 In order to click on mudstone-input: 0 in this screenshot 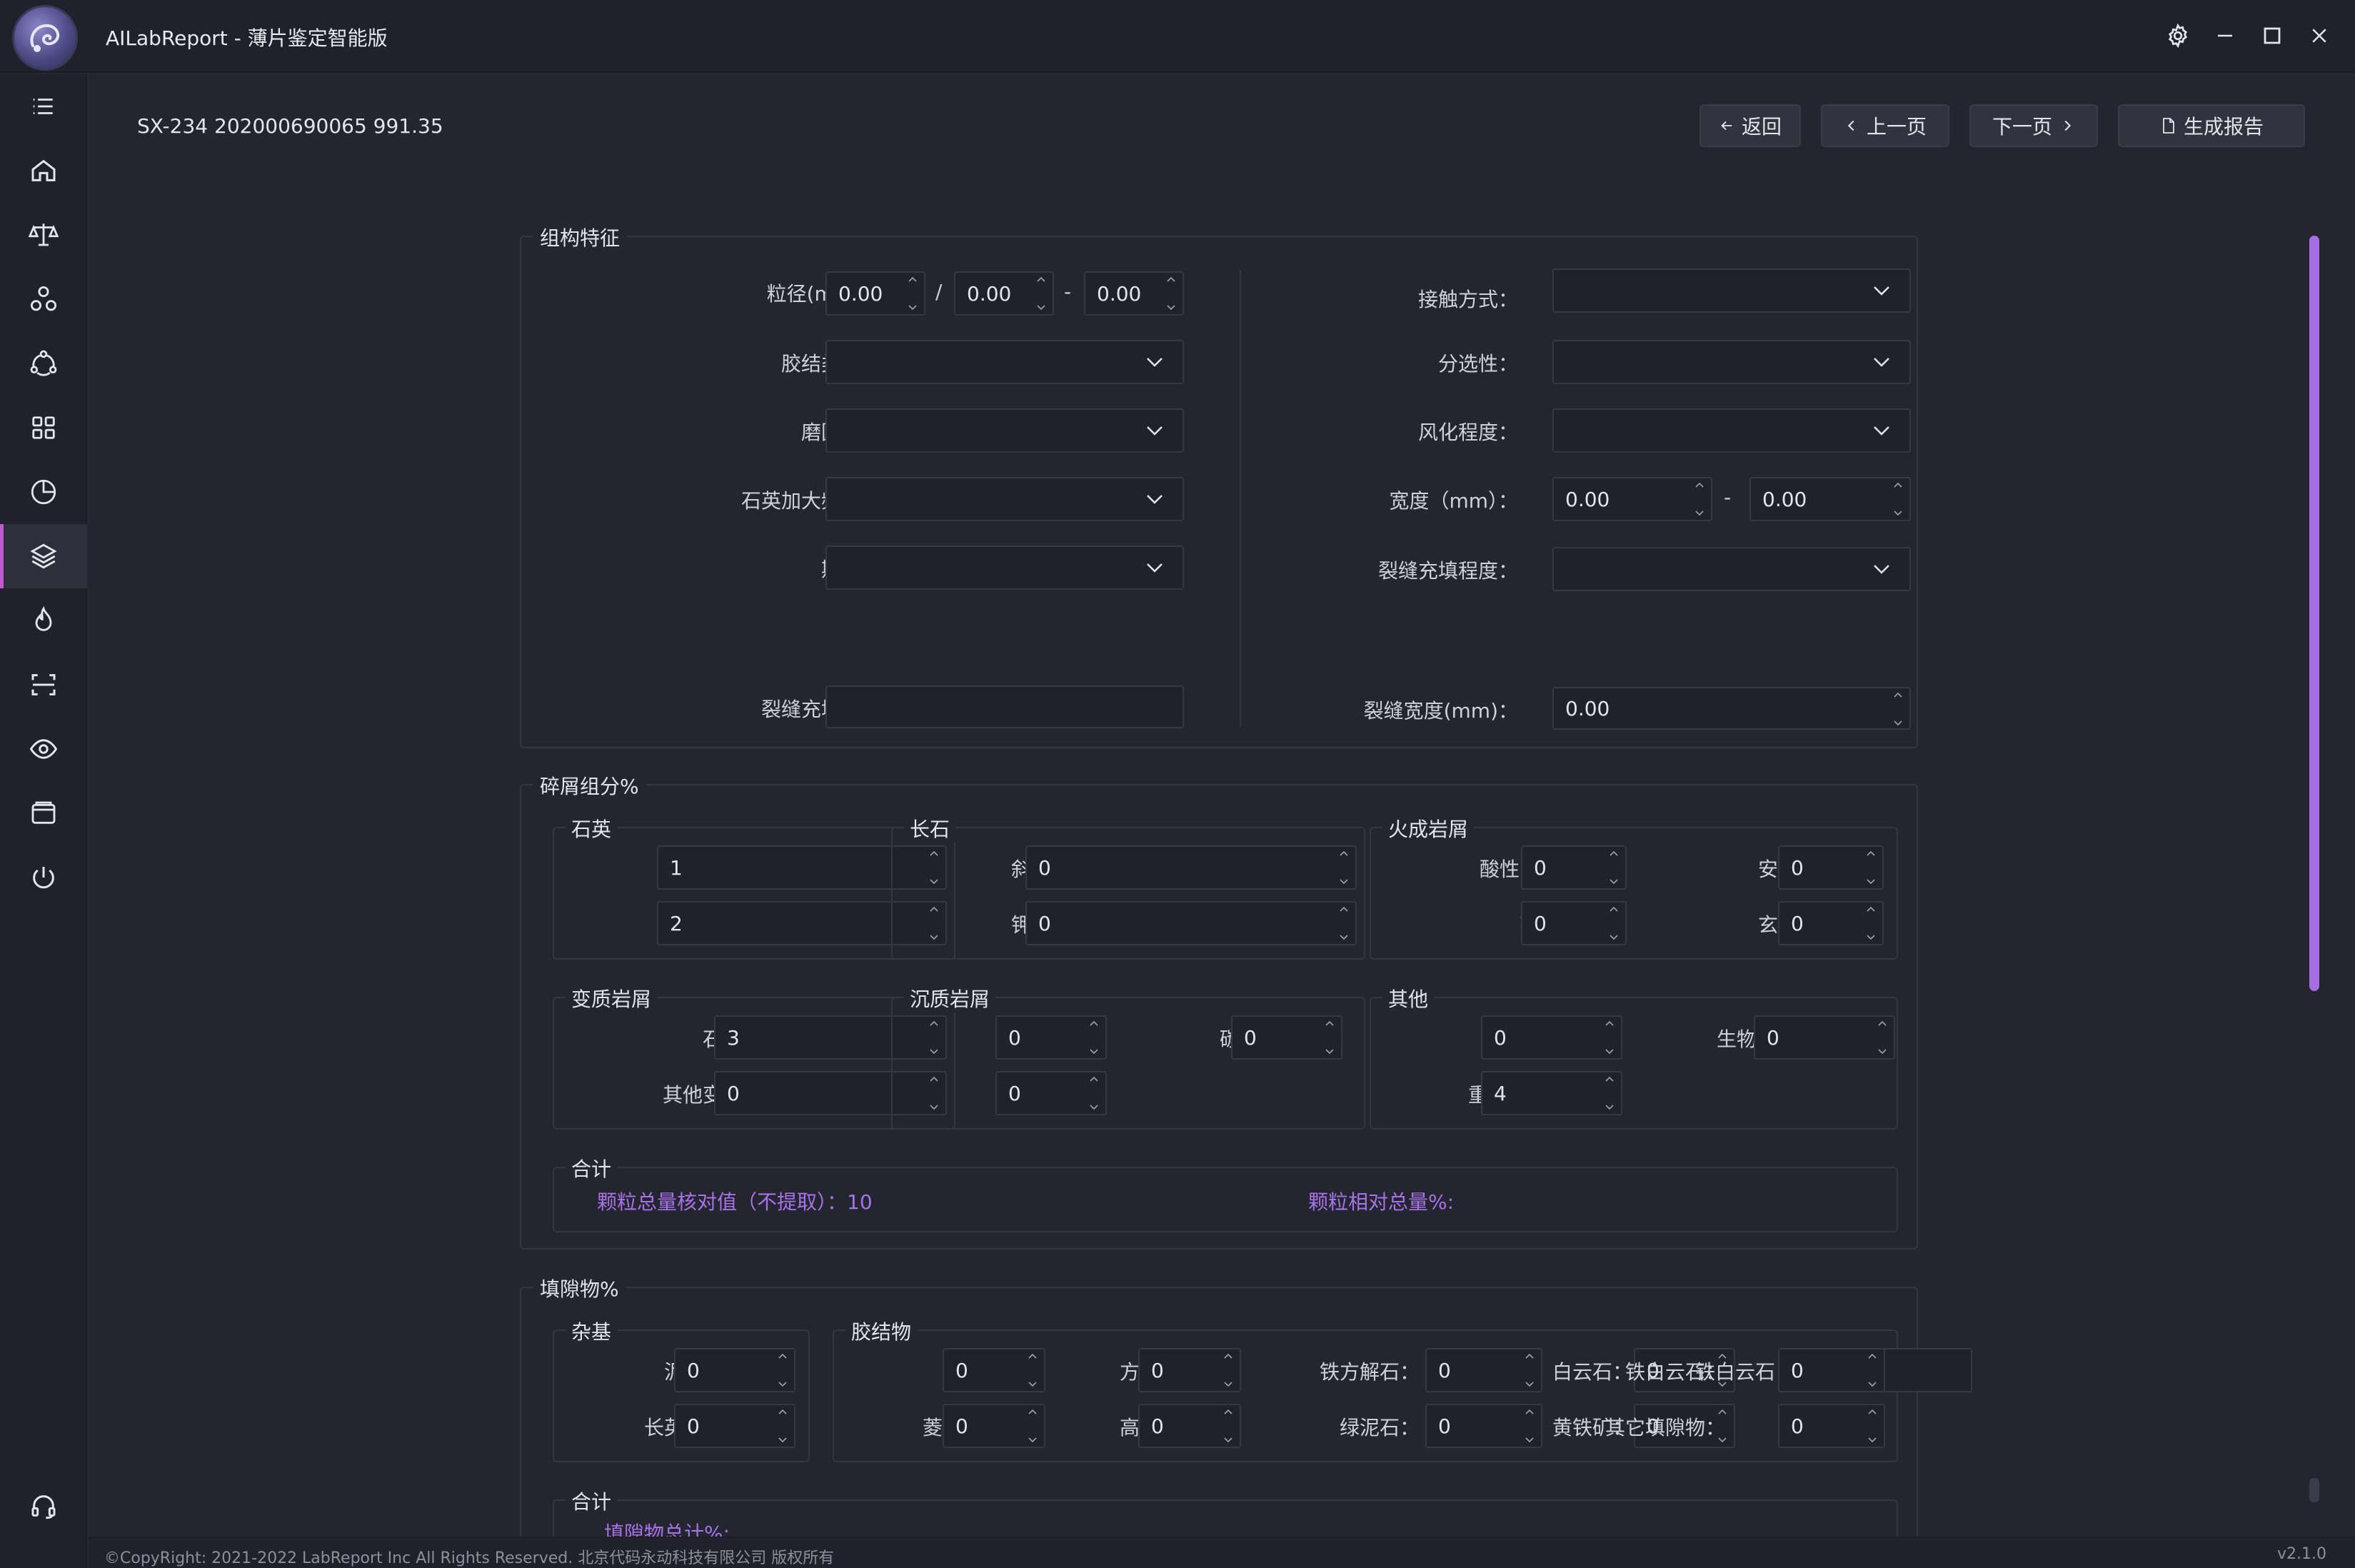, I will do `click(1051, 1037)`.